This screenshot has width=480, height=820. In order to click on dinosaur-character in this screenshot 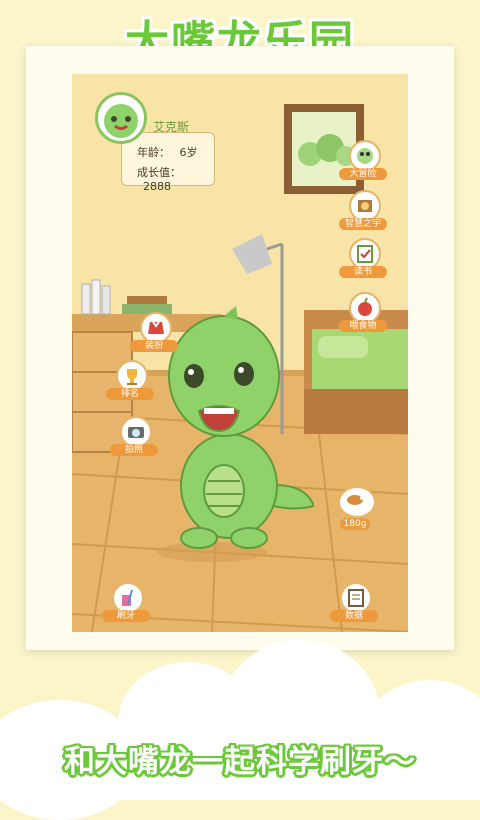, I will do `click(234, 431)`.